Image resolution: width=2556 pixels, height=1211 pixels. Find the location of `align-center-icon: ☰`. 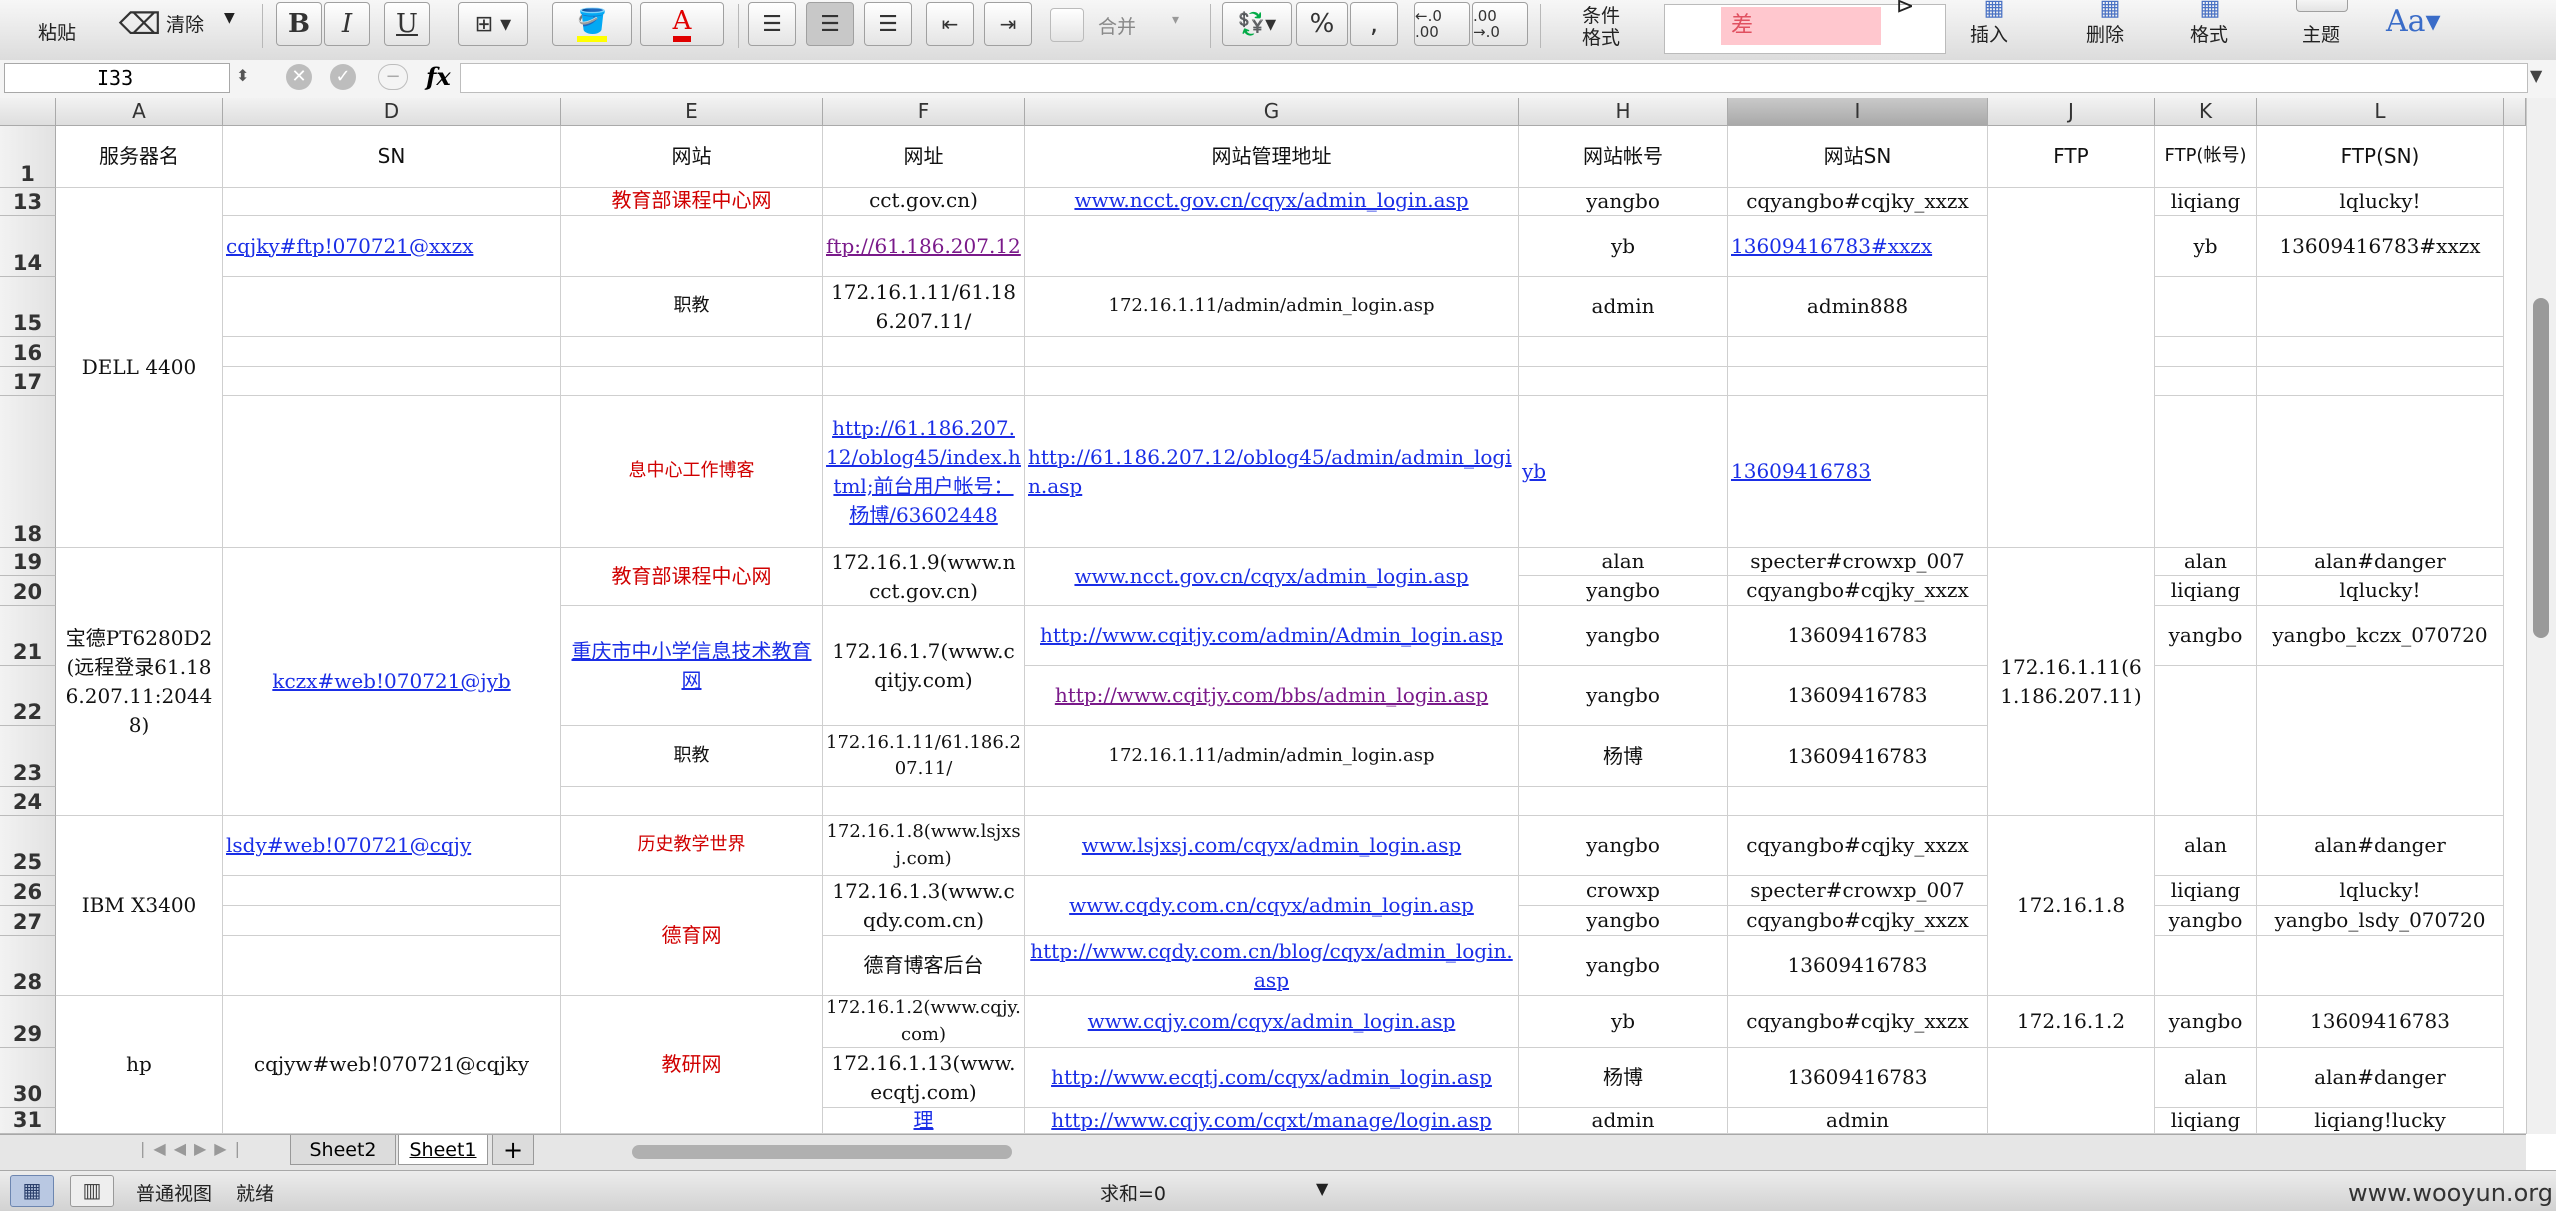

align-center-icon: ☰ is located at coordinates (830, 24).